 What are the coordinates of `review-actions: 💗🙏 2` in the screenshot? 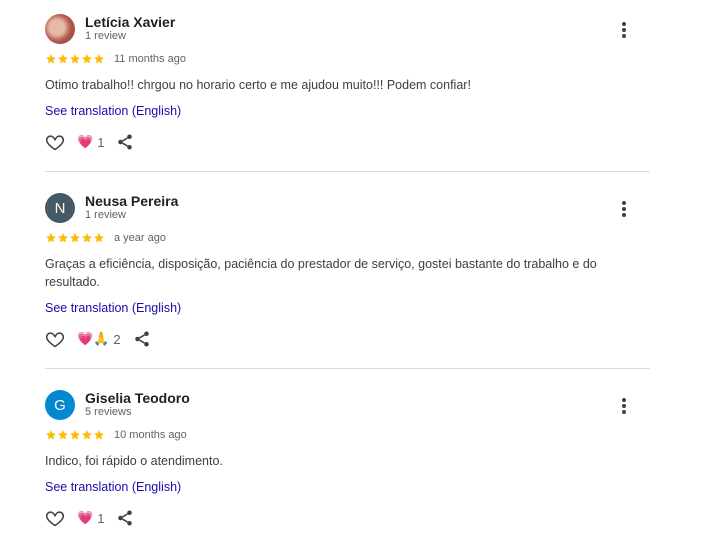 It's located at (98, 339).